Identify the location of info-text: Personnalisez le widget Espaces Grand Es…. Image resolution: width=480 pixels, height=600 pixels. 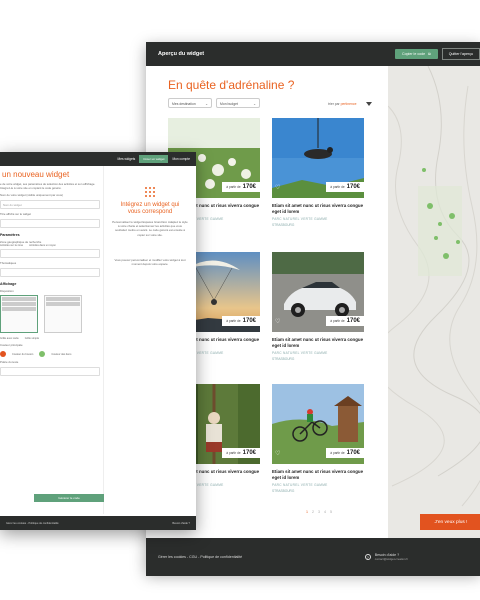
(150, 228).